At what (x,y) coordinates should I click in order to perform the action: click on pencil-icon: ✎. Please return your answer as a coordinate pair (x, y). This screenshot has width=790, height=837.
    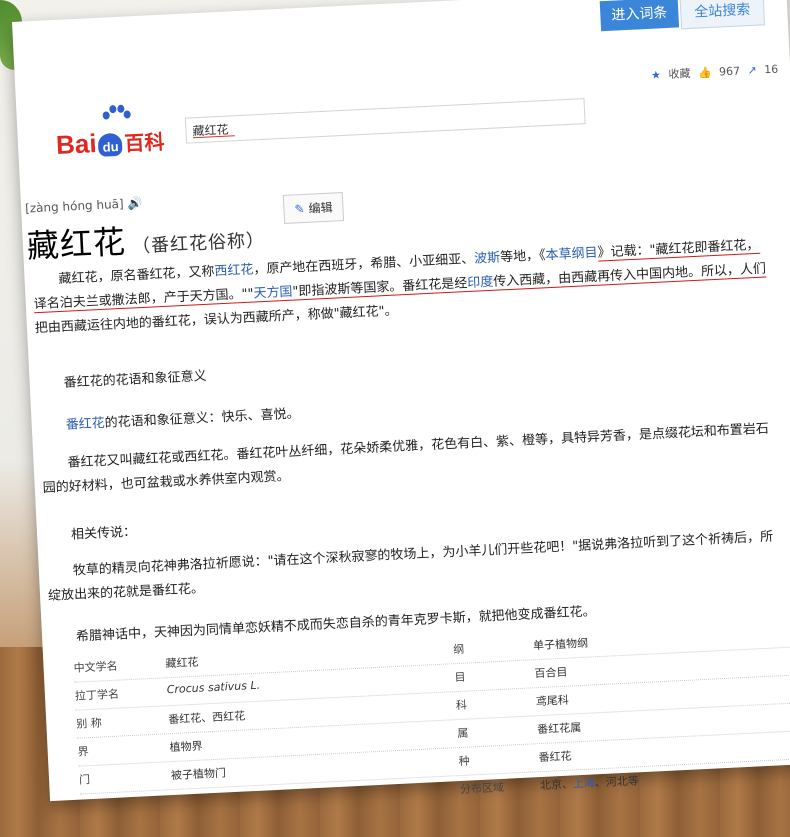
    Looking at the image, I should click on (299, 209).